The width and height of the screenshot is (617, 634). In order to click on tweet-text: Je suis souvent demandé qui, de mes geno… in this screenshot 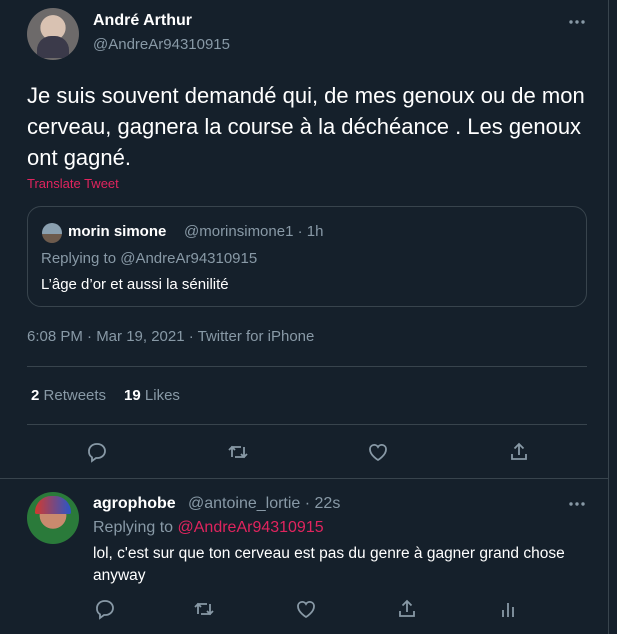, I will do `click(306, 126)`.